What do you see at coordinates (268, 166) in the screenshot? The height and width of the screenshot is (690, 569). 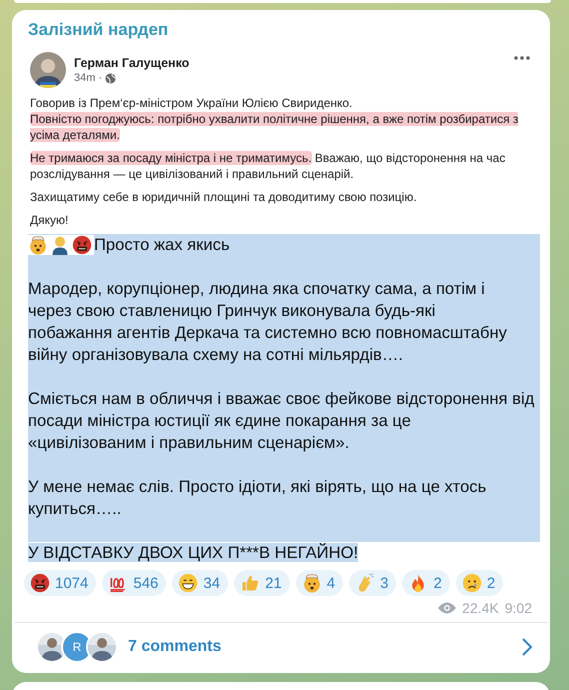 I see `post-paragraph: Не тримаюся за посаду міністра і не триматимусь. Вважаю, що відсторонення на час розслідування — це цивілізований і правильний сценарій.` at bounding box center [268, 166].